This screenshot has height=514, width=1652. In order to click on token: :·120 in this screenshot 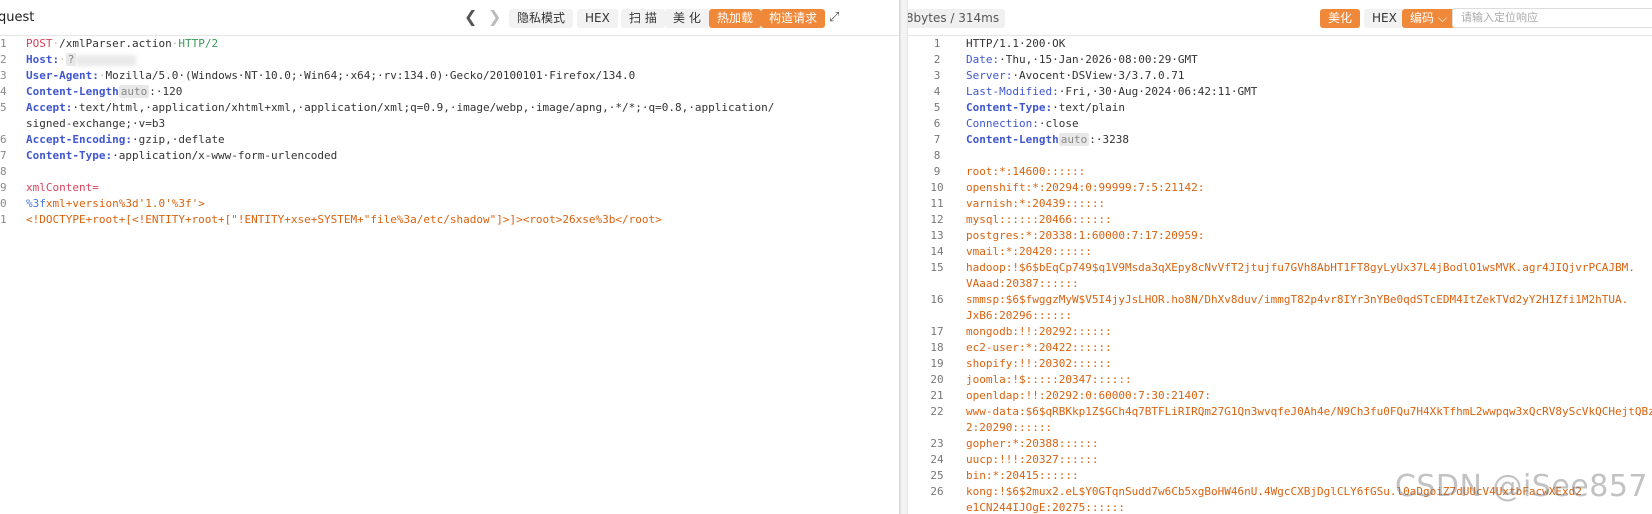, I will do `click(166, 91)`.